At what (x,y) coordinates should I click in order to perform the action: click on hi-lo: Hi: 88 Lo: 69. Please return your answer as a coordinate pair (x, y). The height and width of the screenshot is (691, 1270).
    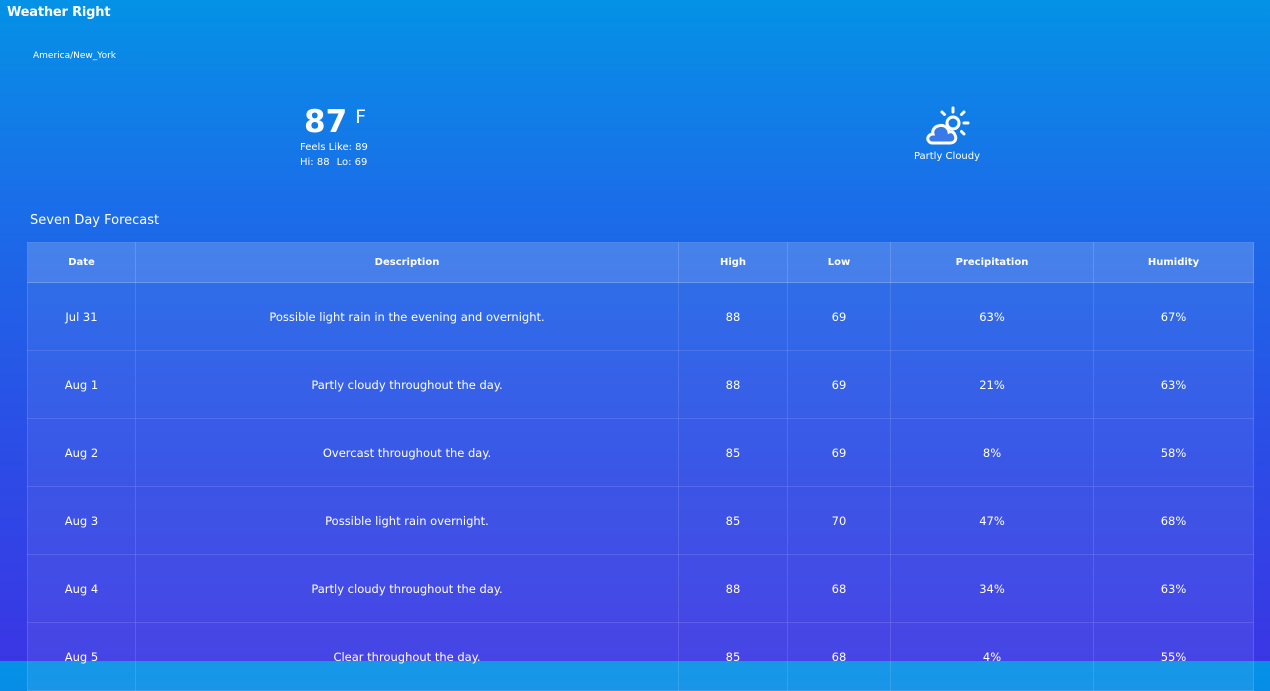
    Looking at the image, I should click on (349, 162).